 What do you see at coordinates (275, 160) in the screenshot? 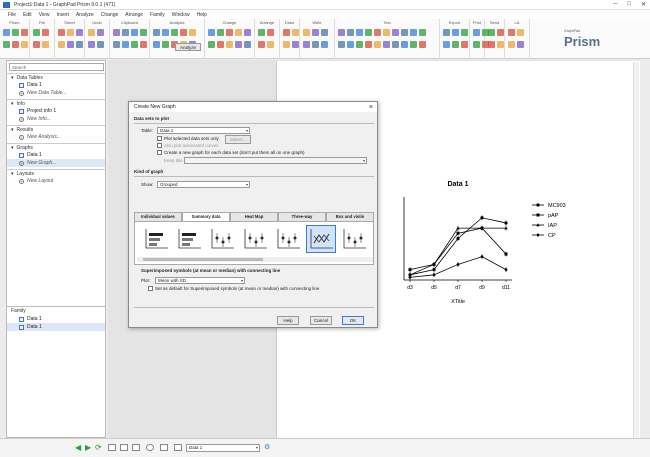
I see `keep-title-input` at bounding box center [275, 160].